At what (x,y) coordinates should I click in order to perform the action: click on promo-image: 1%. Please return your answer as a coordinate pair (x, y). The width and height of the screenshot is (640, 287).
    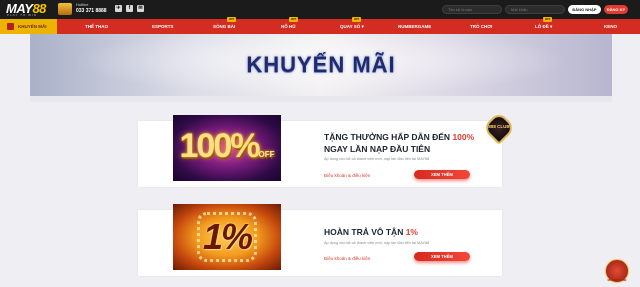
    Looking at the image, I should click on (227, 237).